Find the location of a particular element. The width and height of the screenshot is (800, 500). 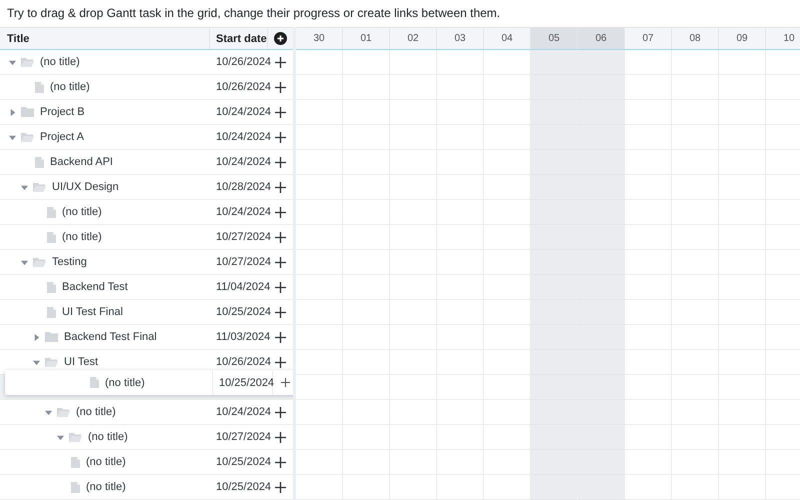

start-date: 10/28/2024 is located at coordinates (244, 187).